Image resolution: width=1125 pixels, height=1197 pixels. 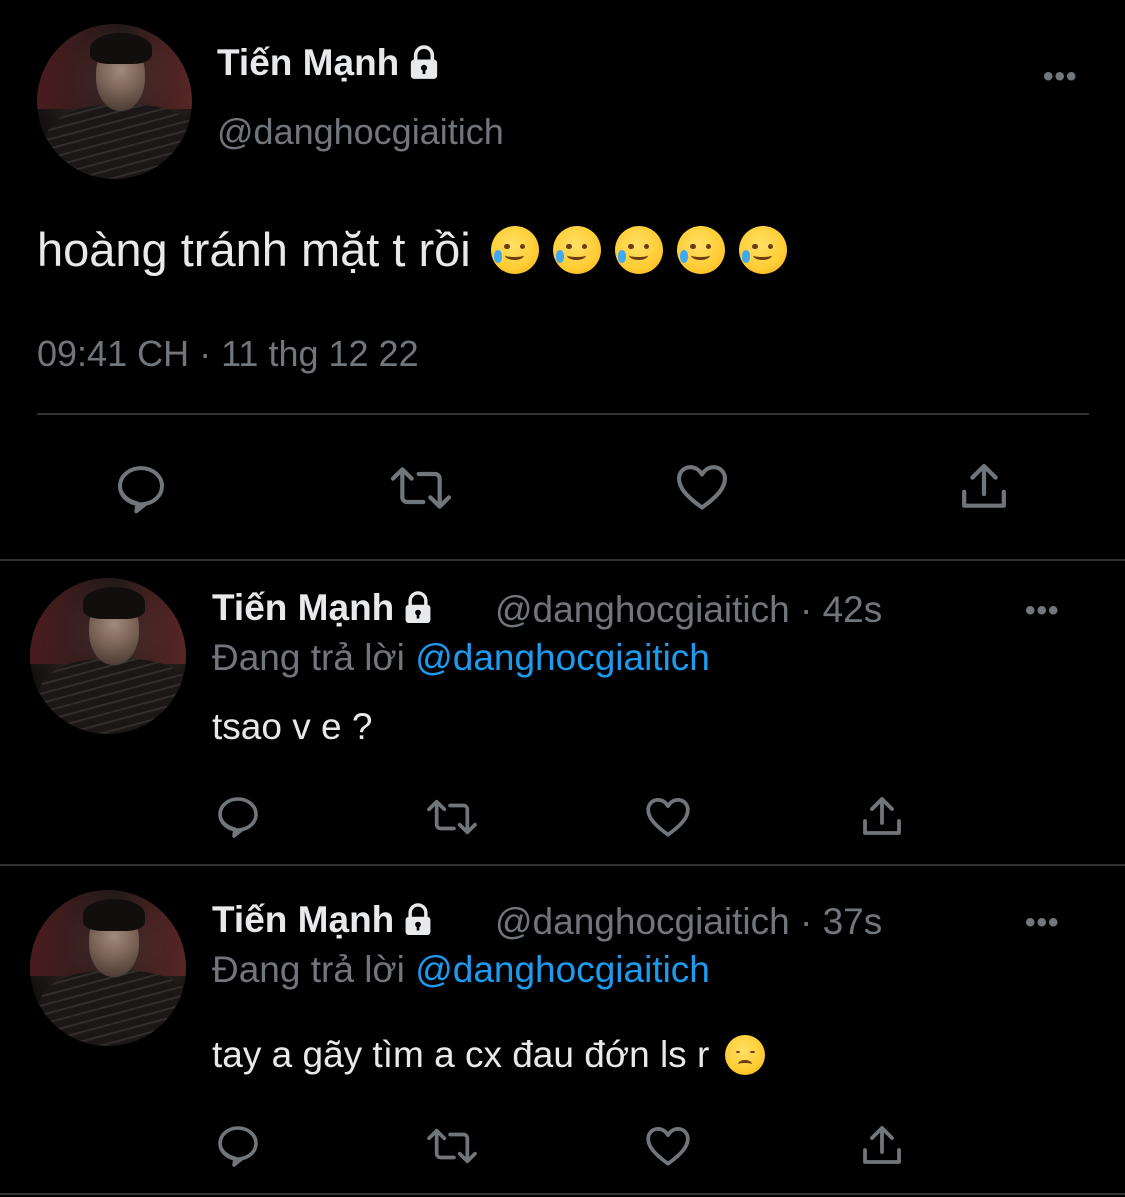 What do you see at coordinates (745, 1055) in the screenshot?
I see `disappointed-face-emoji` at bounding box center [745, 1055].